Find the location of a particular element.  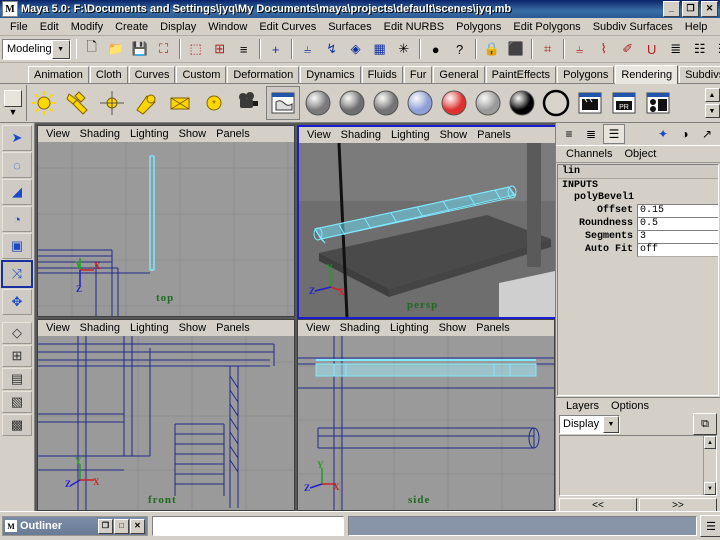

viewport-front-menu-view: View is located at coordinates (58, 328).